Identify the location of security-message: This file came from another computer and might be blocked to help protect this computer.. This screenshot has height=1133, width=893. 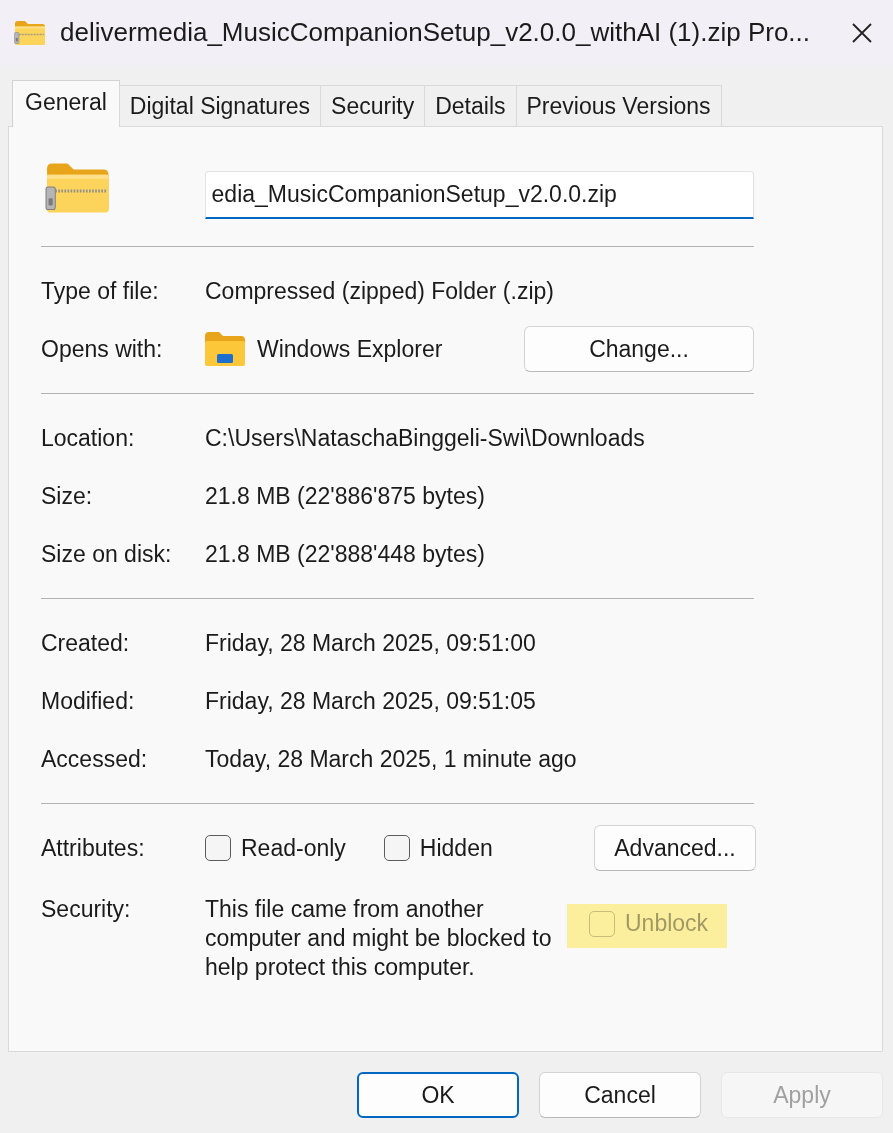
(379, 938).